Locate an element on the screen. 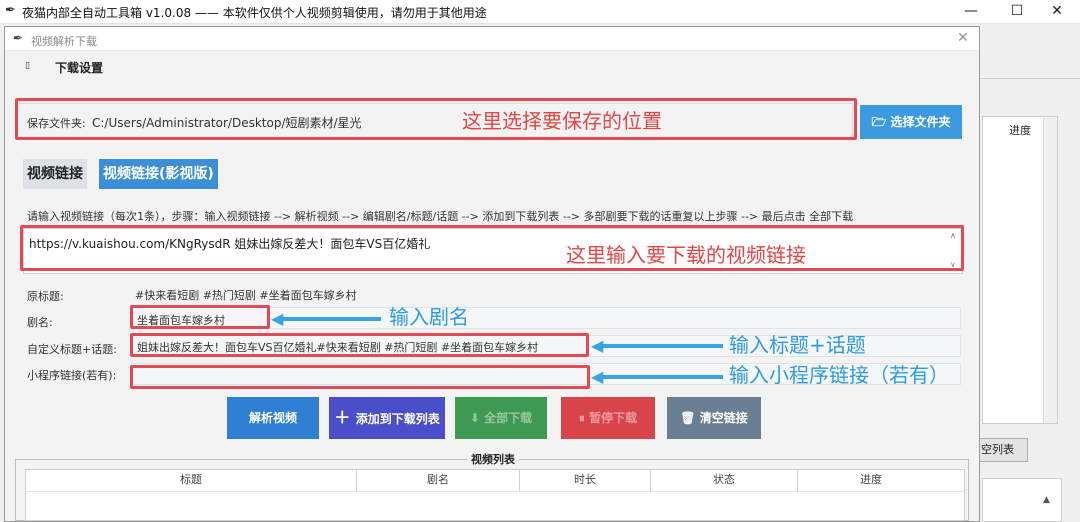 Image resolution: width=1080 pixels, height=522 pixels. close-button: ✕ is located at coordinates (1057, 12).